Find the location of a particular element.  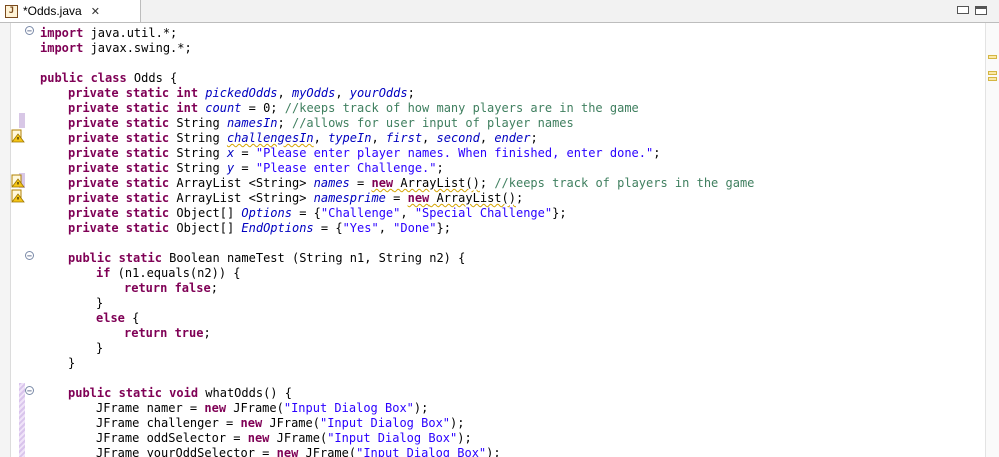

minimize-icon is located at coordinates (963, 10).